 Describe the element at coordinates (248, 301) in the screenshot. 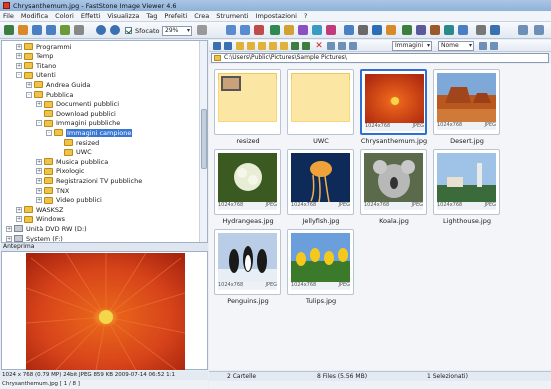

I see `thumbnail-caption: Penguins.jpg` at that location.